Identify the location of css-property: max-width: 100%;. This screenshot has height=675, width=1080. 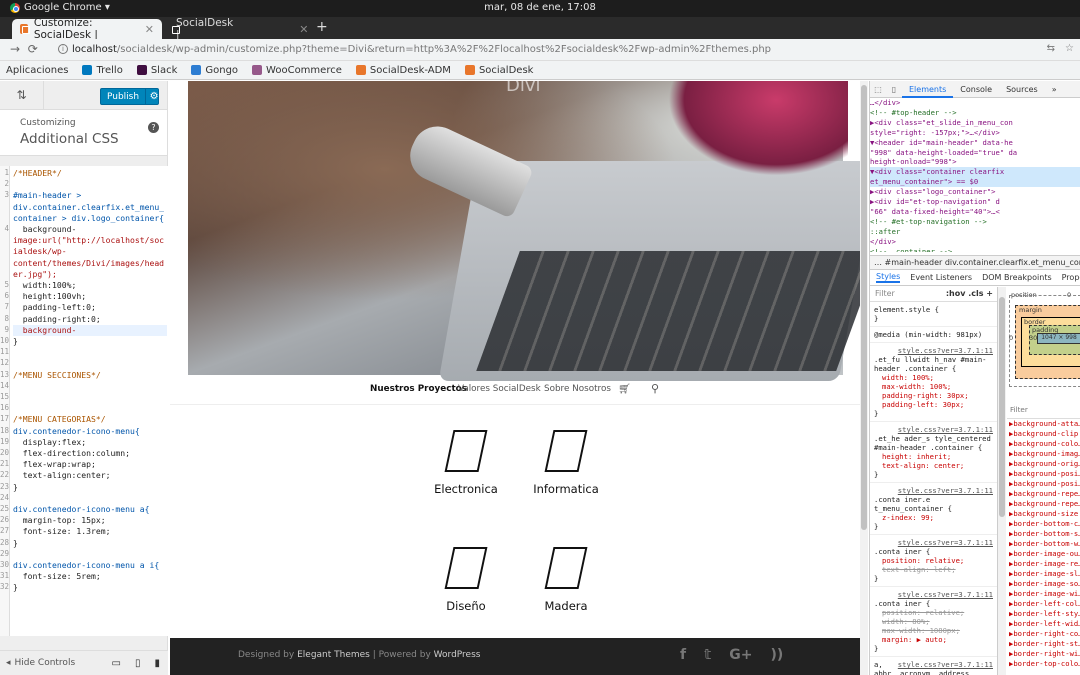
(933, 386).